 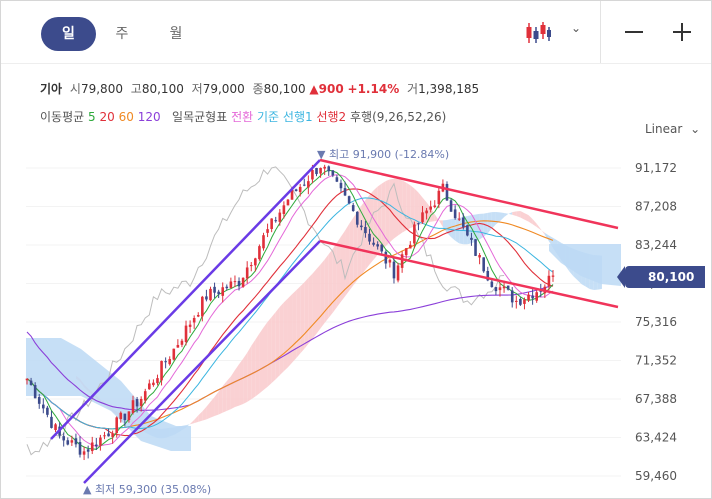 I want to click on y-tick-label: 87,208, so click(x=656, y=207).